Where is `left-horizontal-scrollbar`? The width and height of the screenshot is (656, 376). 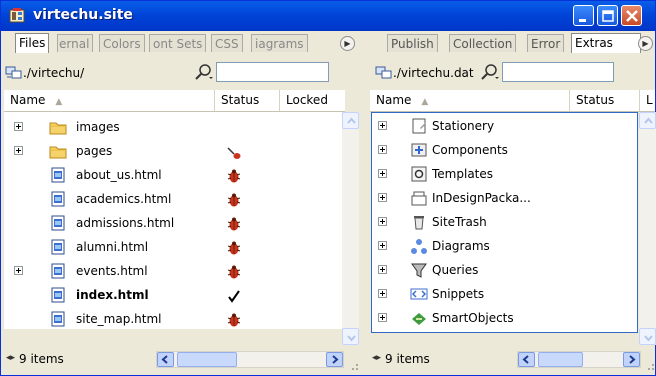
left-horizontal-scrollbar is located at coordinates (250, 359).